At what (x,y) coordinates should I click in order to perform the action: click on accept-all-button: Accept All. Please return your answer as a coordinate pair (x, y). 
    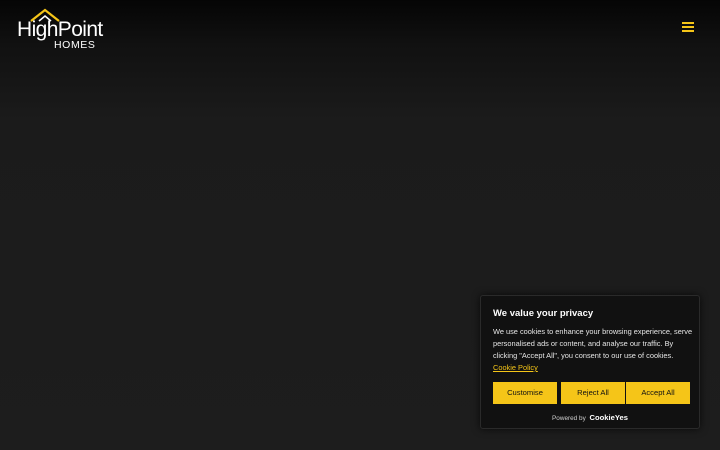
    Looking at the image, I should click on (658, 393).